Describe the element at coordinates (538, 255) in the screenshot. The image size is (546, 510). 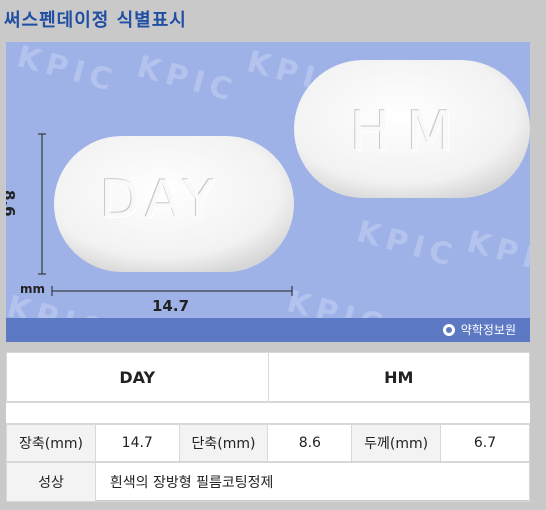
I see `page-scrollbar` at that location.